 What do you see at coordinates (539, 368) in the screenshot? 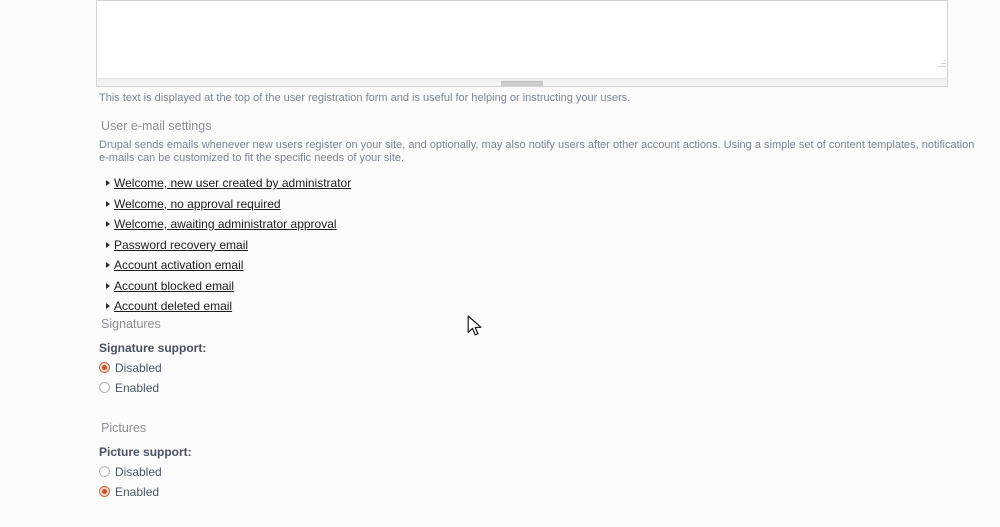
I see `radio-row-signature-disabled: Disabled` at bounding box center [539, 368].